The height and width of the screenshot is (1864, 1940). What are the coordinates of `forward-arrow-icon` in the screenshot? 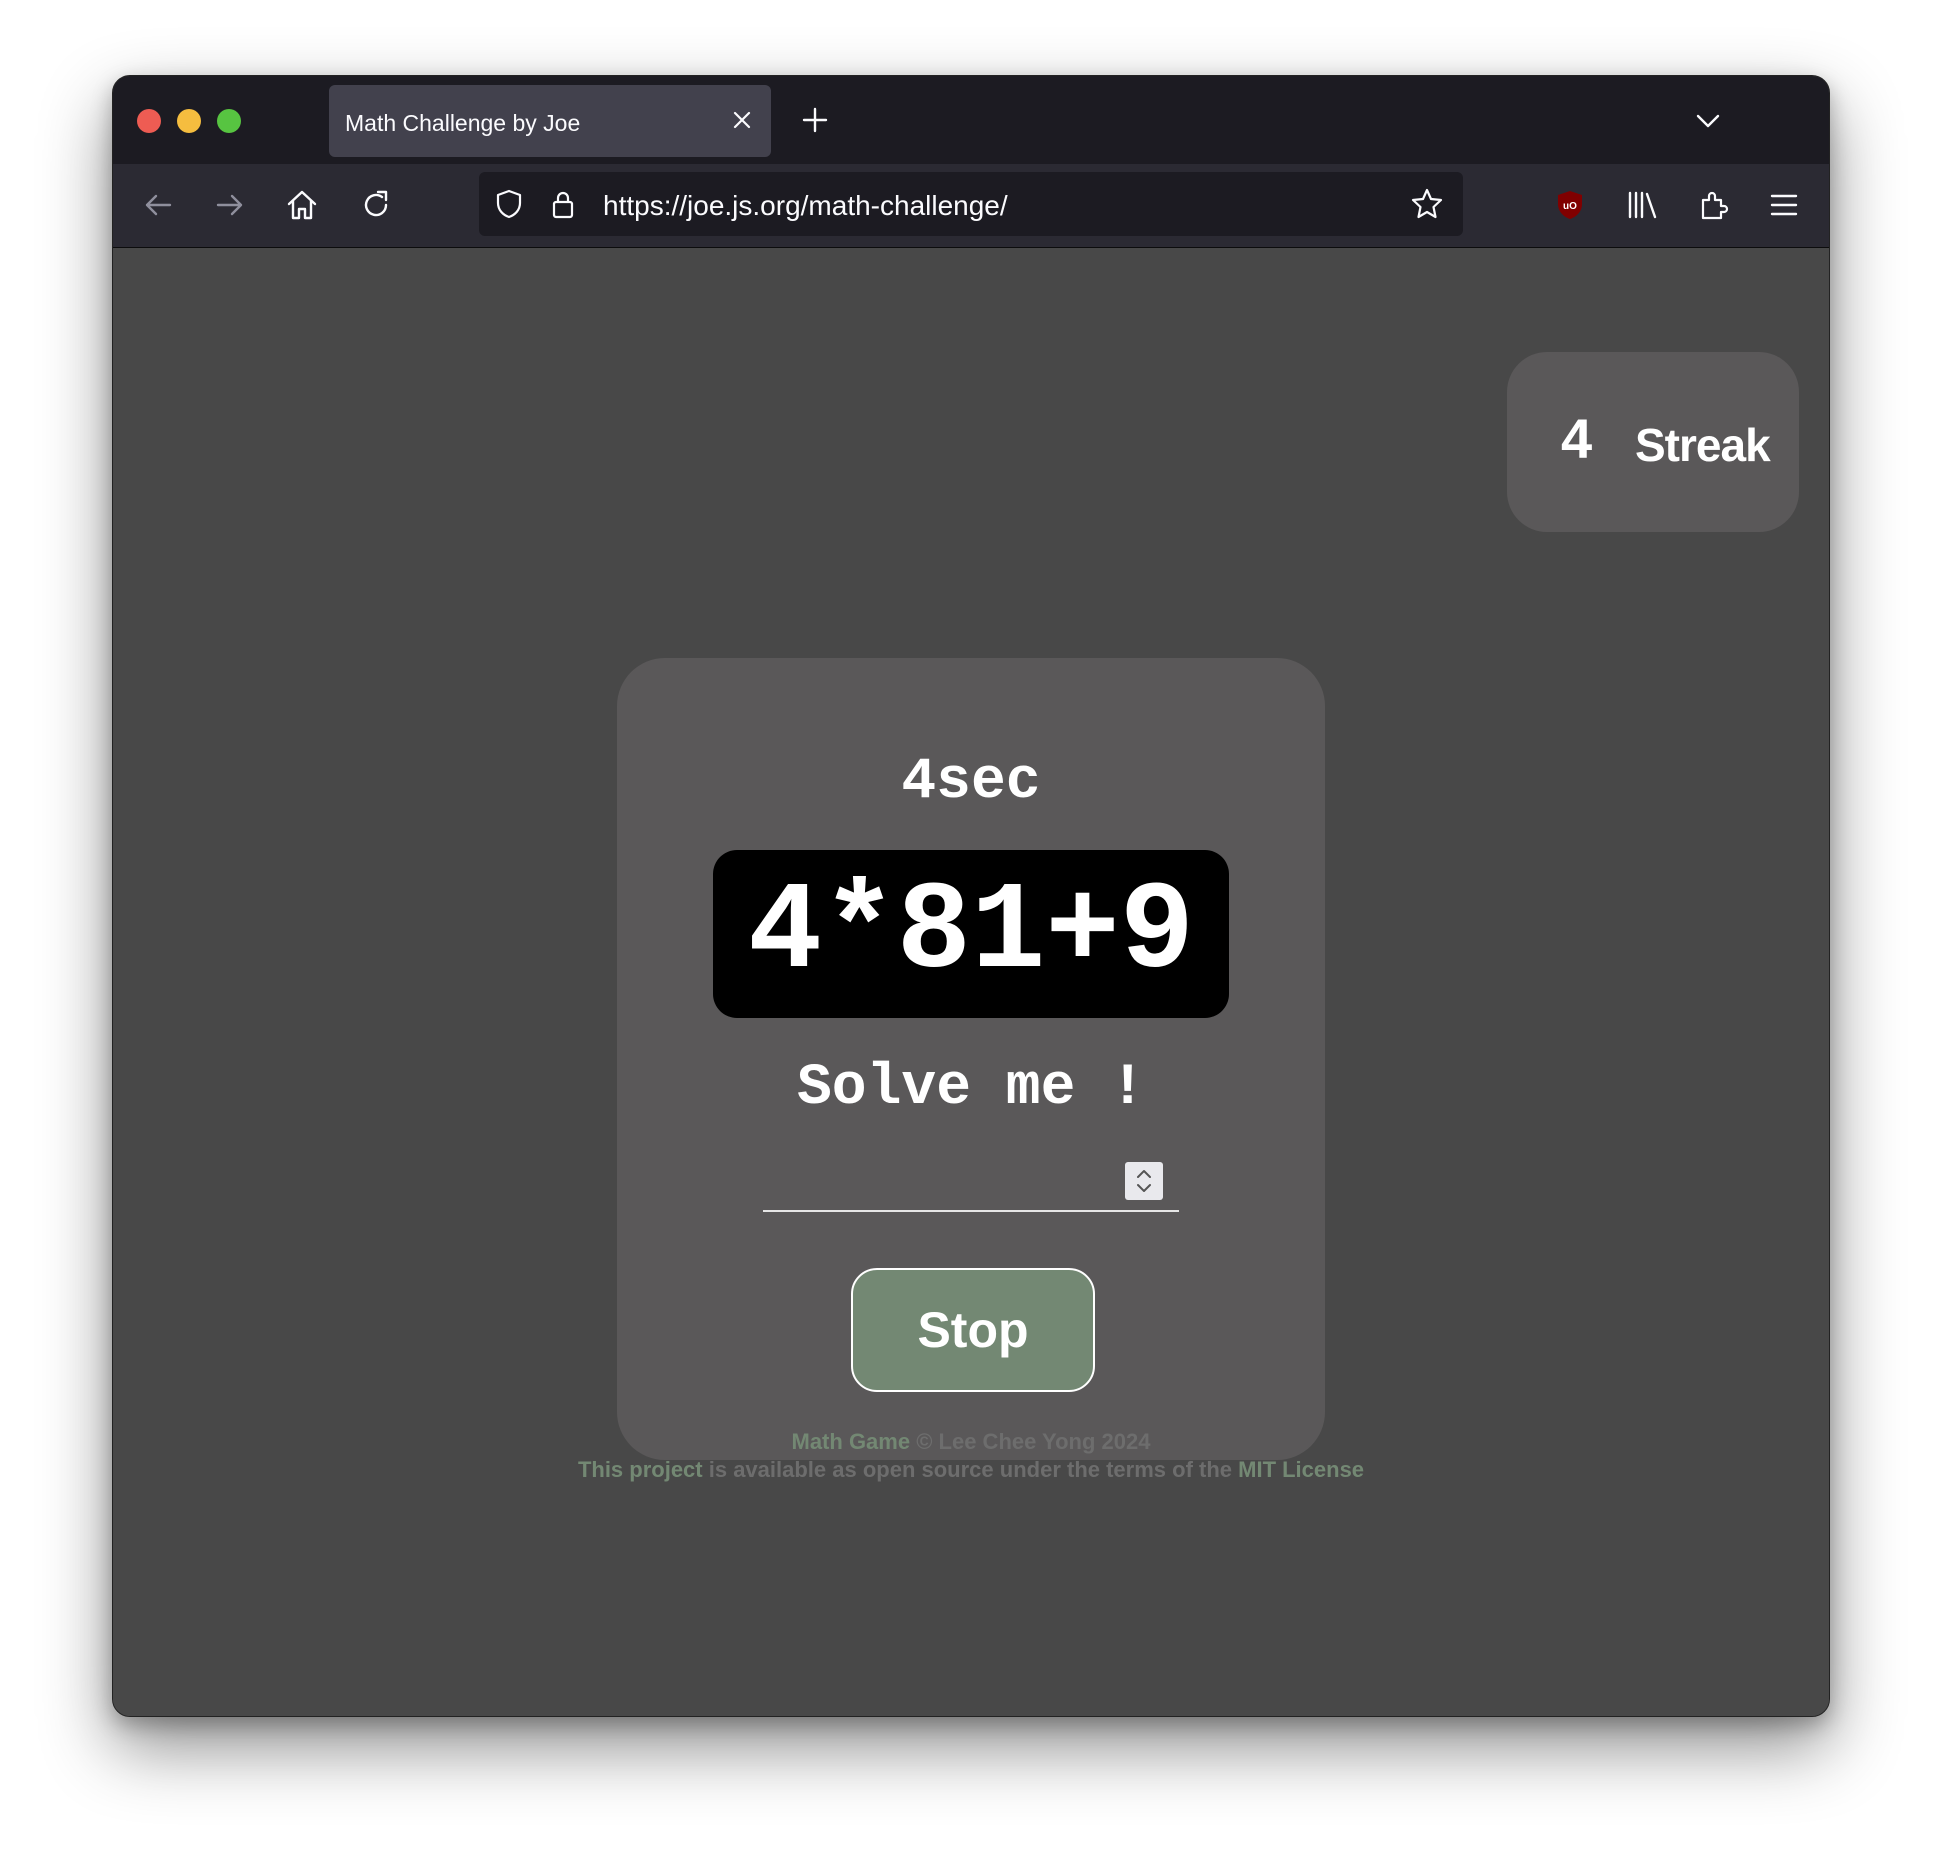 It's located at (230, 205).